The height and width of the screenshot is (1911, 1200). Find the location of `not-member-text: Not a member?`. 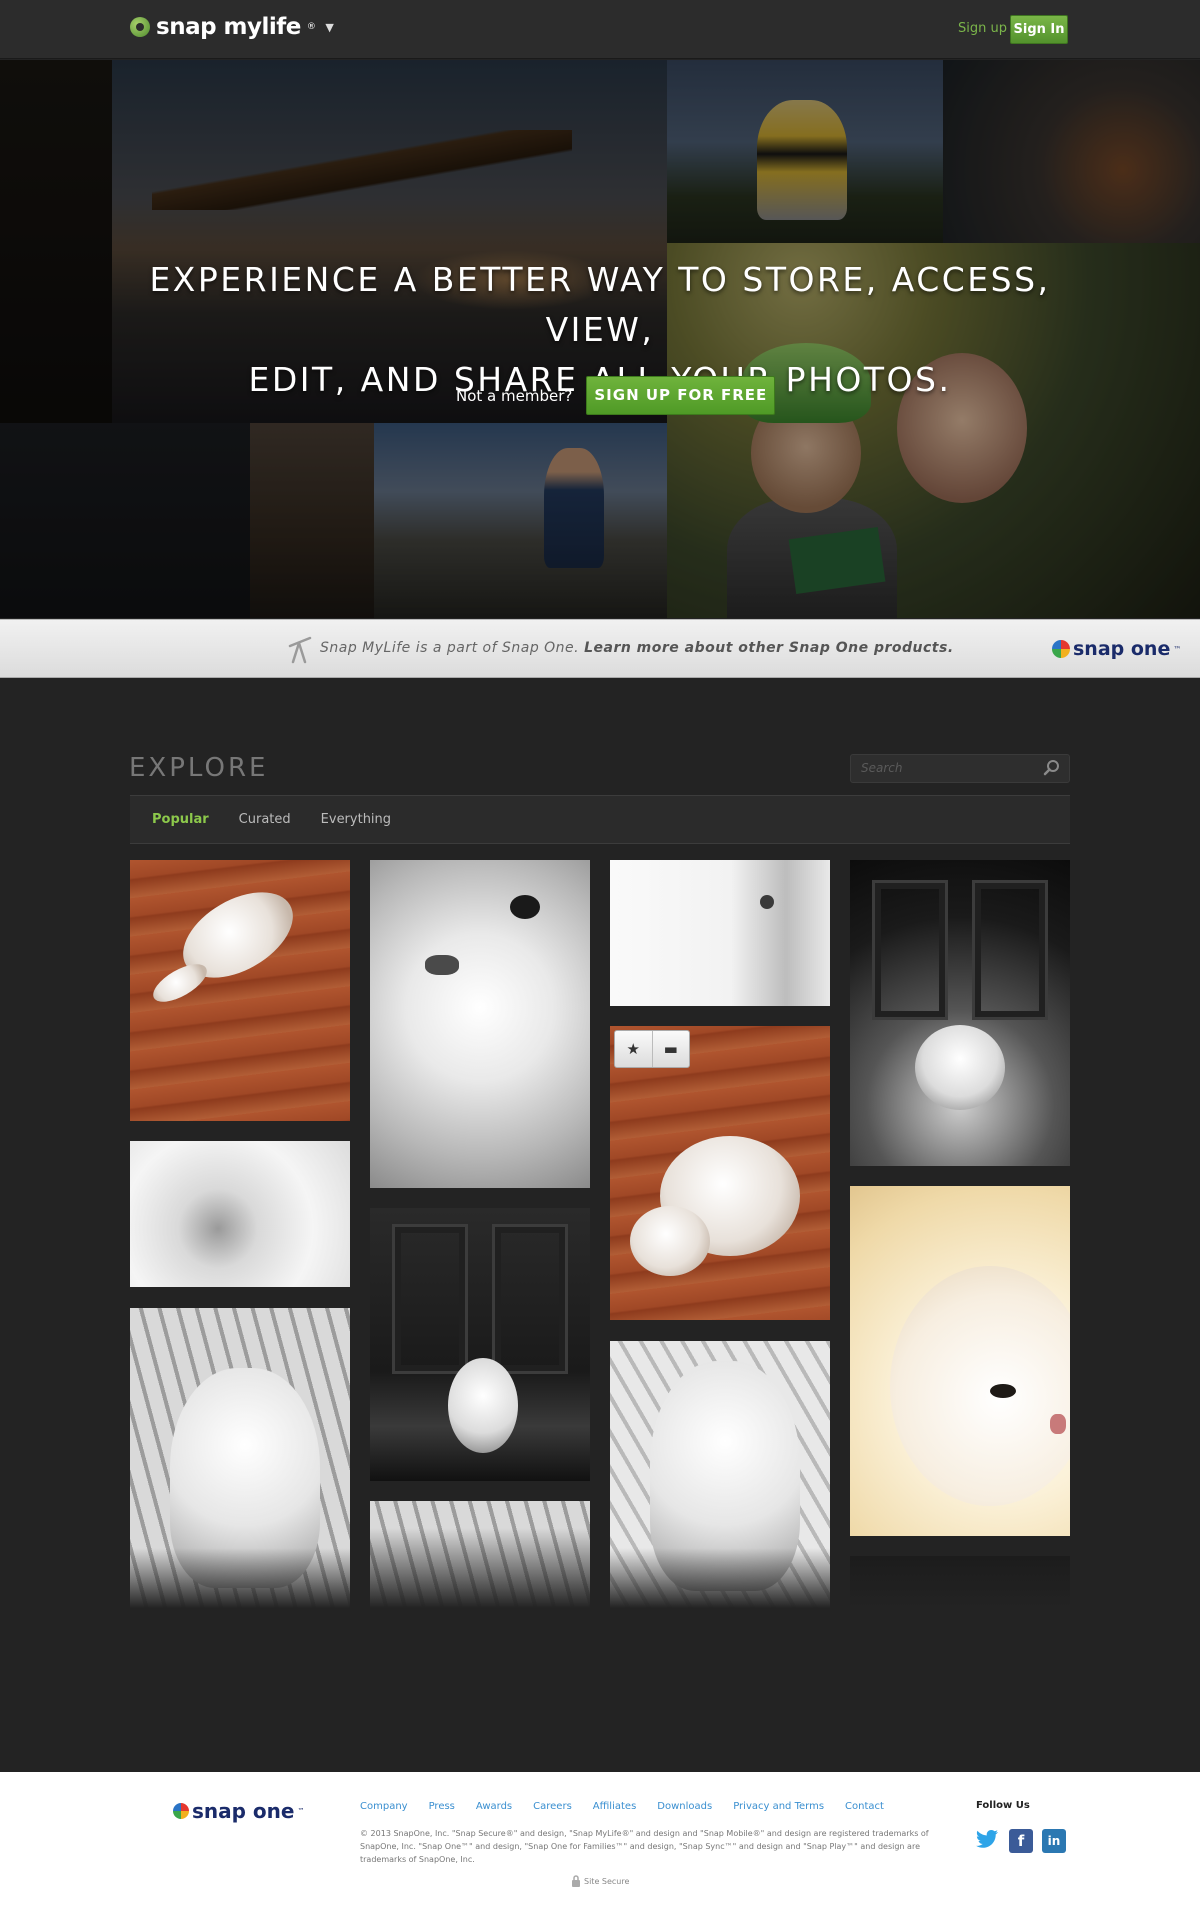

not-member-text: Not a member? is located at coordinates (514, 395).